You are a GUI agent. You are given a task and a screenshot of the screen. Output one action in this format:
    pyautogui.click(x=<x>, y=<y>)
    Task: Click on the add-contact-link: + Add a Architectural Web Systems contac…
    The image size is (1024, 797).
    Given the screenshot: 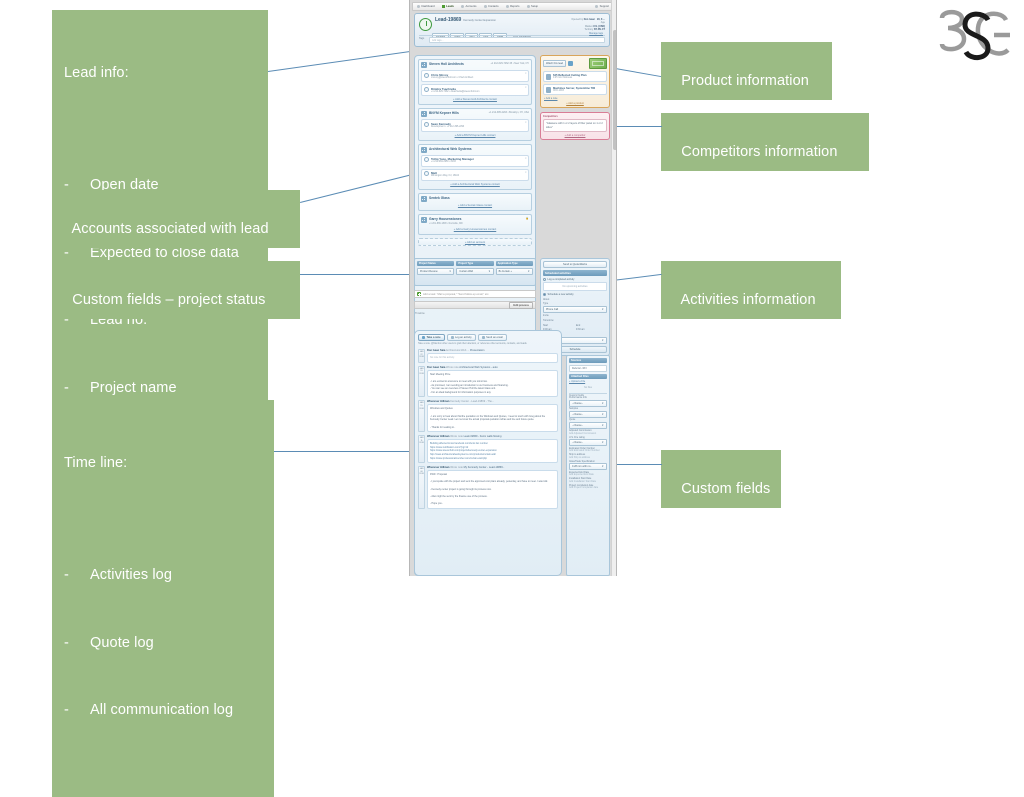 What is the action you would take?
    pyautogui.click(x=475, y=184)
    